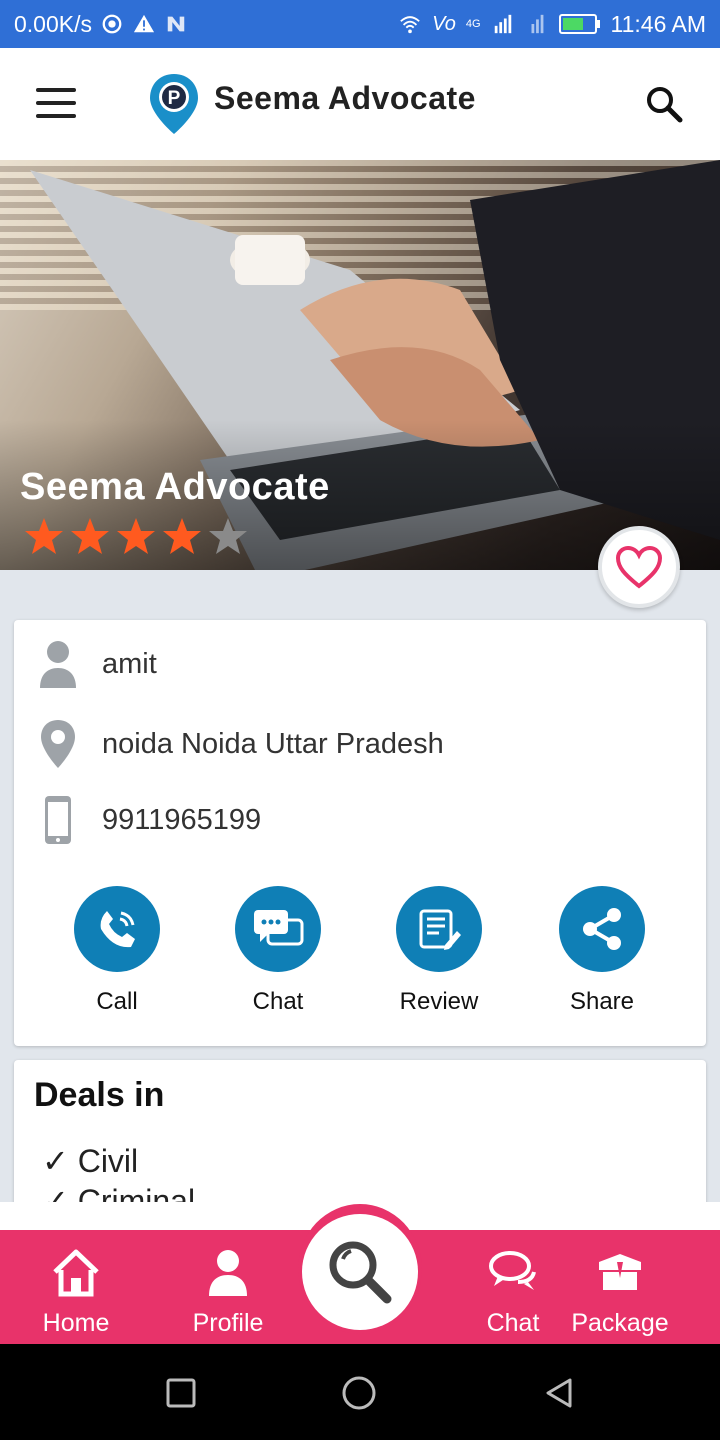  What do you see at coordinates (512, 1270) in the screenshot?
I see `chat-icon` at bounding box center [512, 1270].